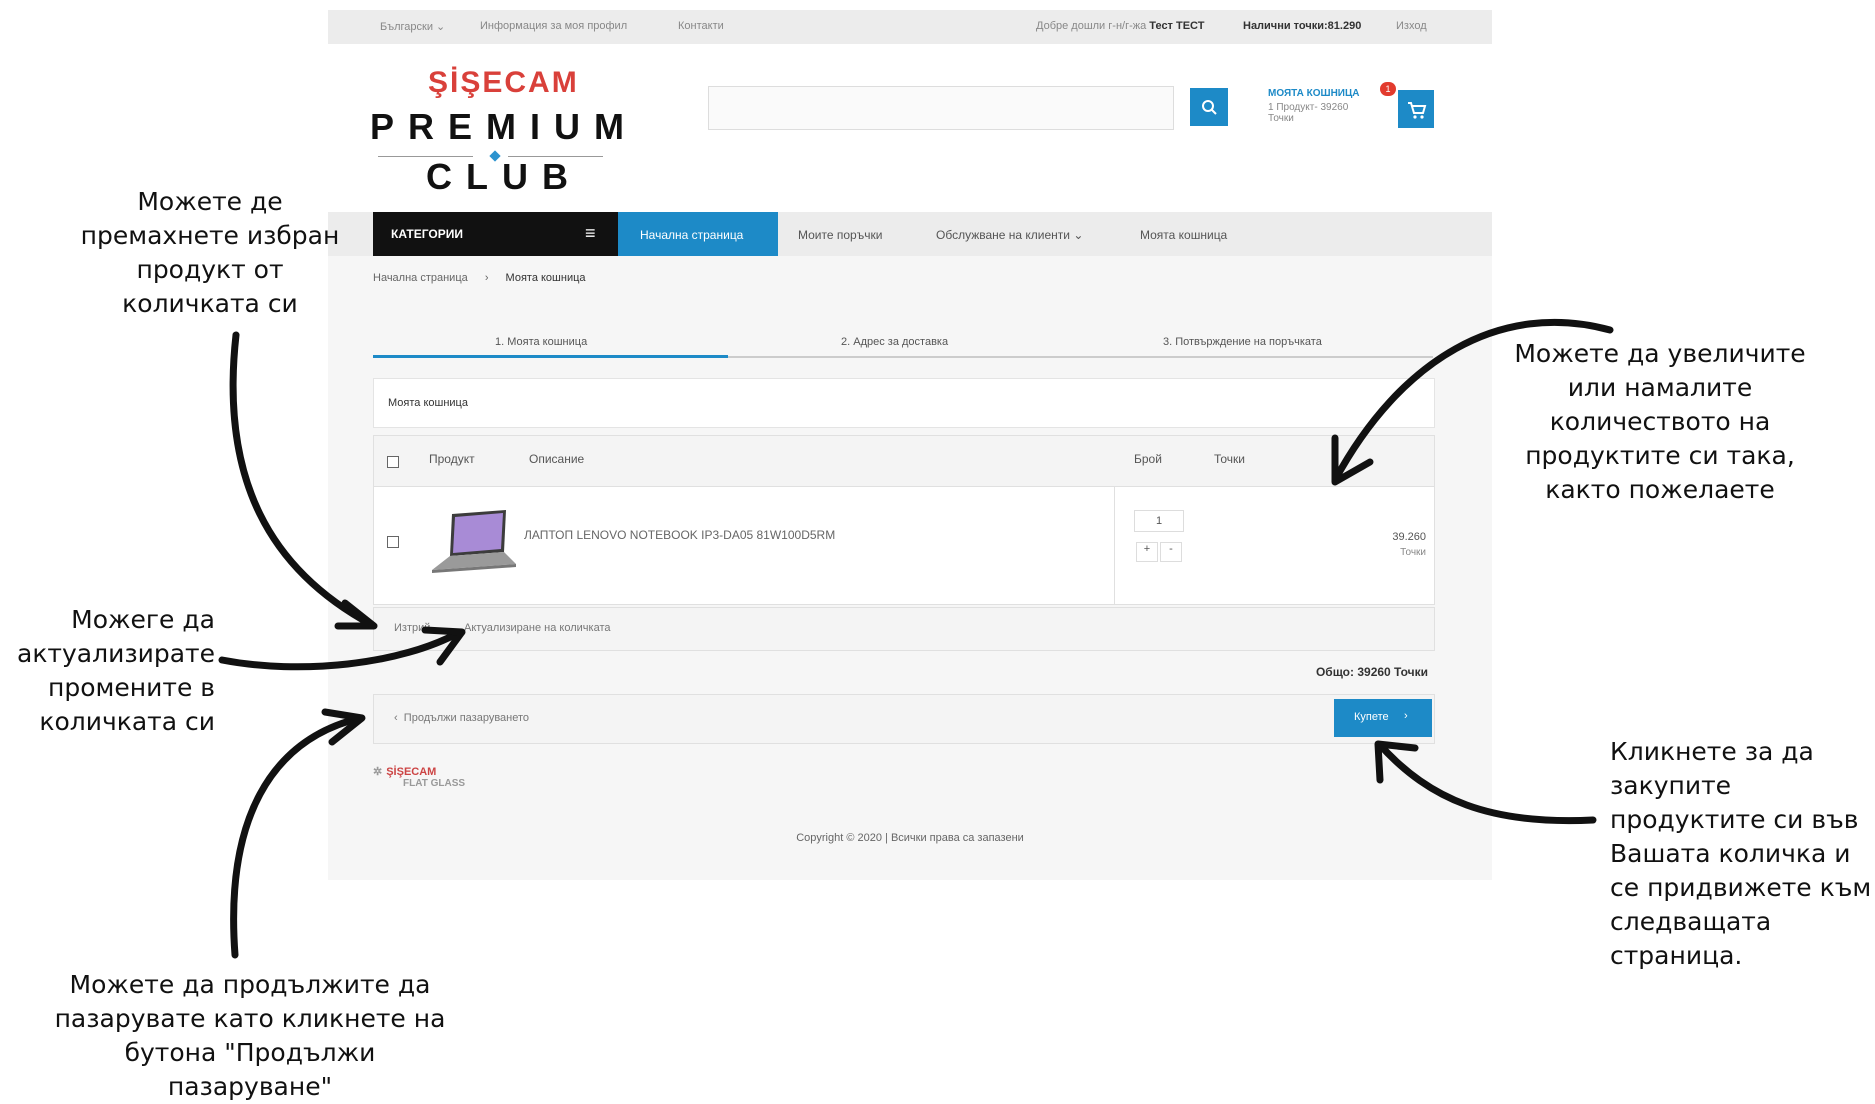 This screenshot has width=1875, height=1104. Describe the element at coordinates (341, 649) in the screenshot. I see `arrow-update` at that location.